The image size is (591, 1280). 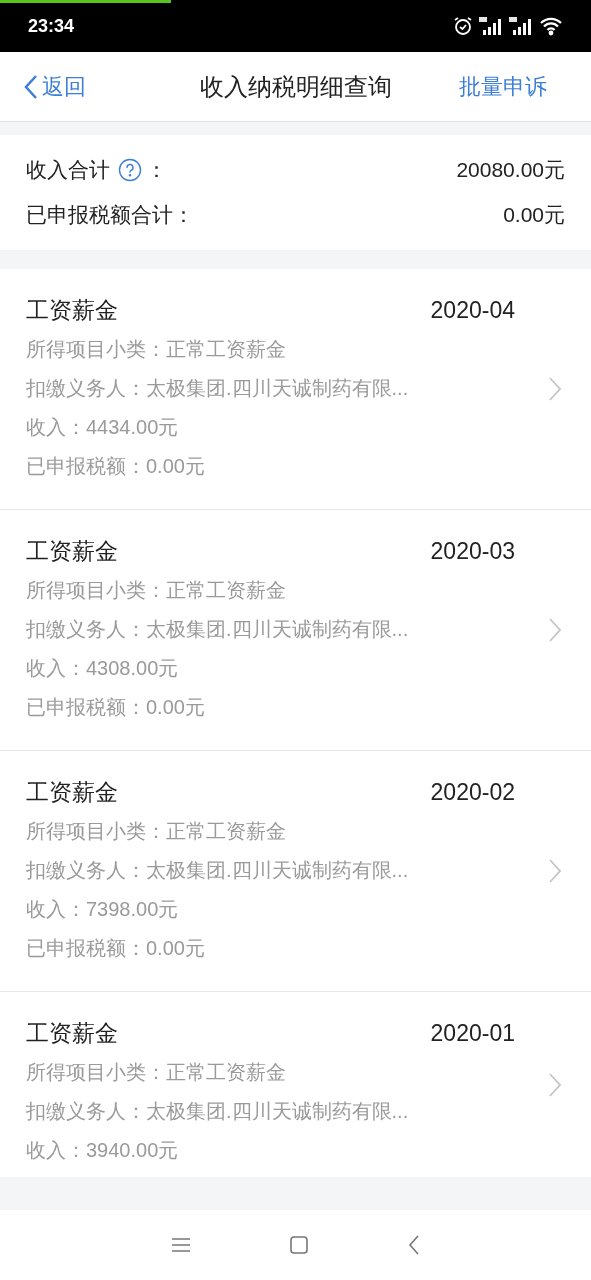 What do you see at coordinates (472, 552) in the screenshot?
I see `record-period: 2020-03` at bounding box center [472, 552].